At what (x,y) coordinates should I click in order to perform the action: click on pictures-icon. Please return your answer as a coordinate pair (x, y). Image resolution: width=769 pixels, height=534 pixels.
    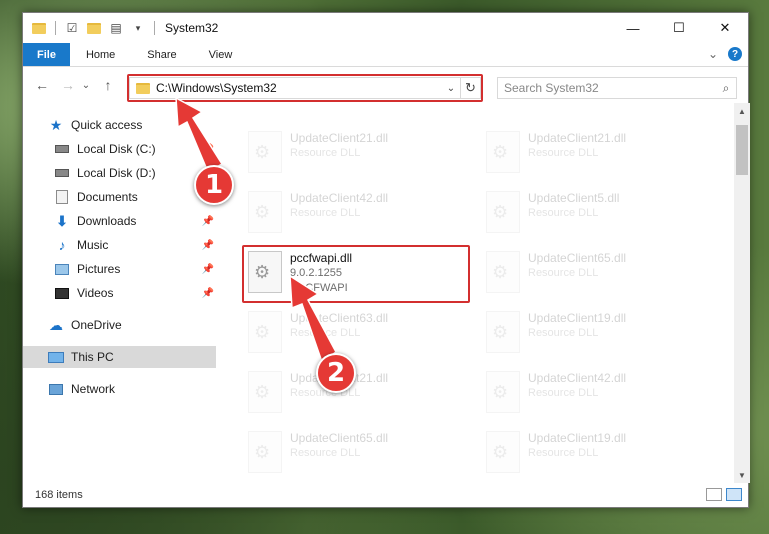
    Looking at the image, I should click on (62, 269).